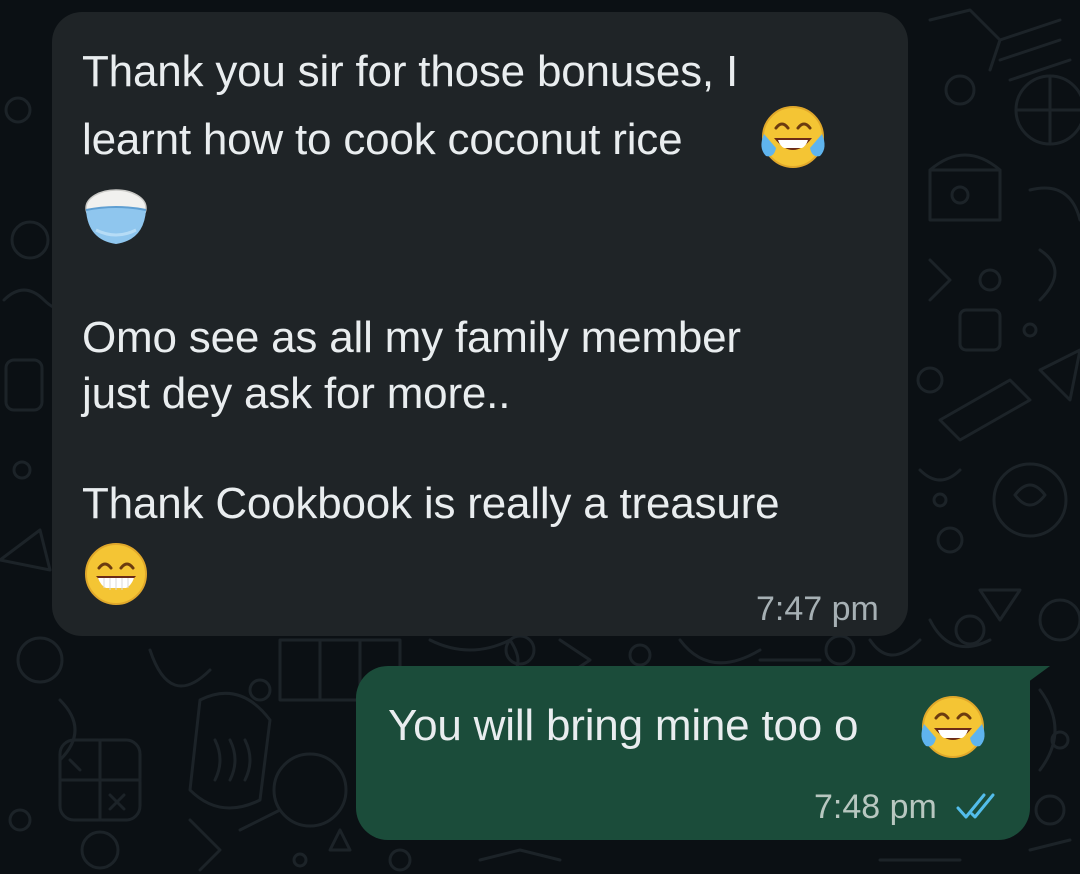  I want to click on message-line: Thank Cookbook is really a treasure, so click(431, 503).